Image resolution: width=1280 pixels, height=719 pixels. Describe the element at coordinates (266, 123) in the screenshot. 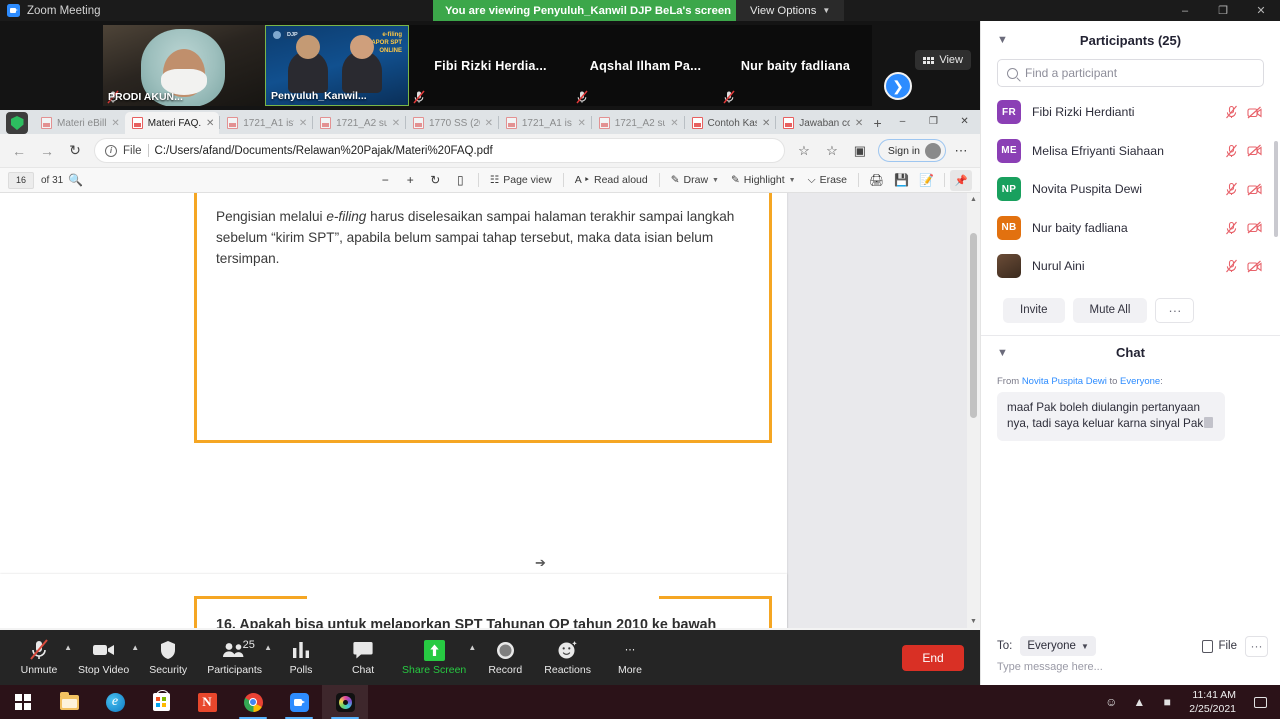

I see `browser-tab-2: 1721_A1 istri.p ✕` at that location.